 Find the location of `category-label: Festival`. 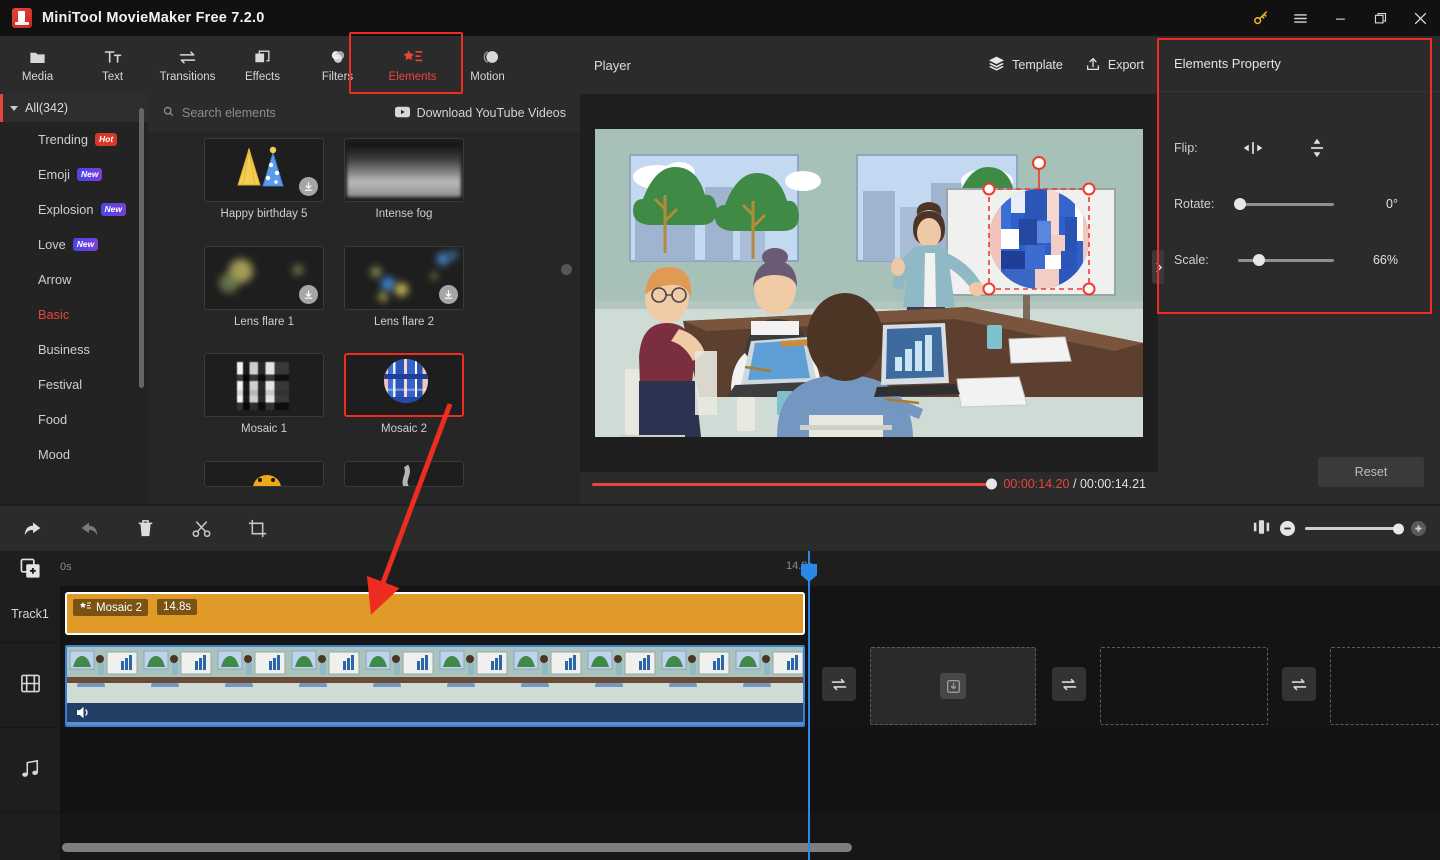

category-label: Festival is located at coordinates (60, 384).